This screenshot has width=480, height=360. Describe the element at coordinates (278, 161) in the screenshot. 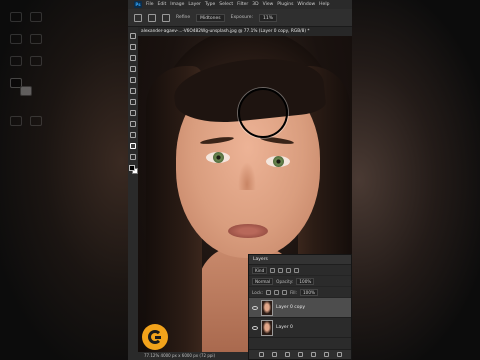

I see `photo-right-eye` at that location.